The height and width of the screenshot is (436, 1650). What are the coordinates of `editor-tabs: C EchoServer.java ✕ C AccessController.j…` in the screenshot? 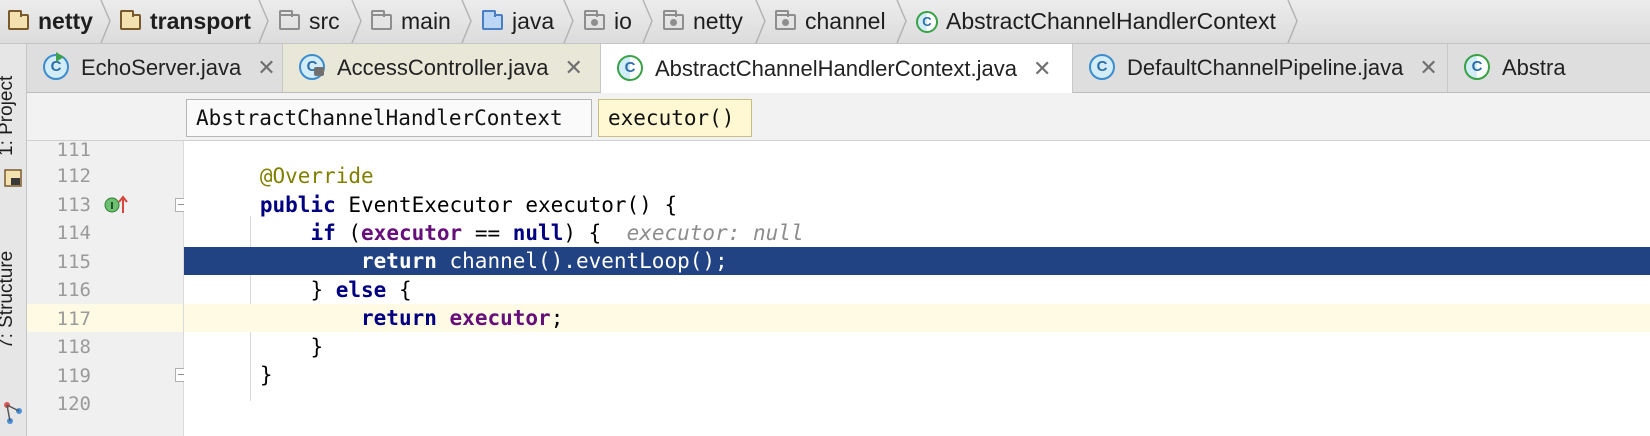 It's located at (838, 68).